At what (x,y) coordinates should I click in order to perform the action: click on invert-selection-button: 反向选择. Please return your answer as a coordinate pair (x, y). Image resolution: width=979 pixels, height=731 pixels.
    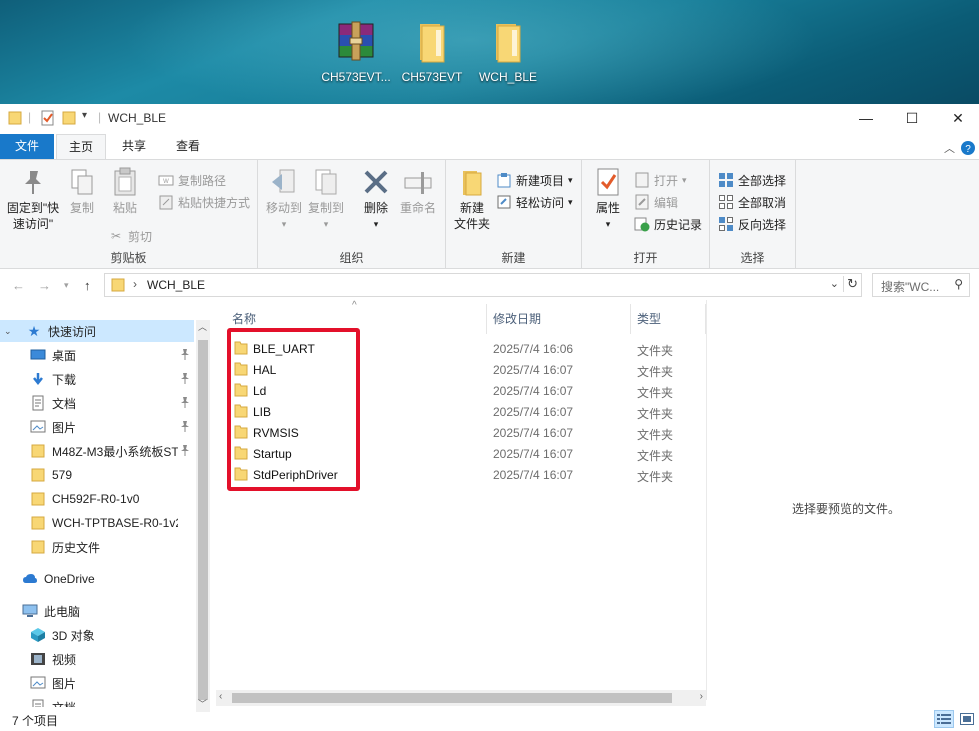
    Looking at the image, I should click on (752, 224).